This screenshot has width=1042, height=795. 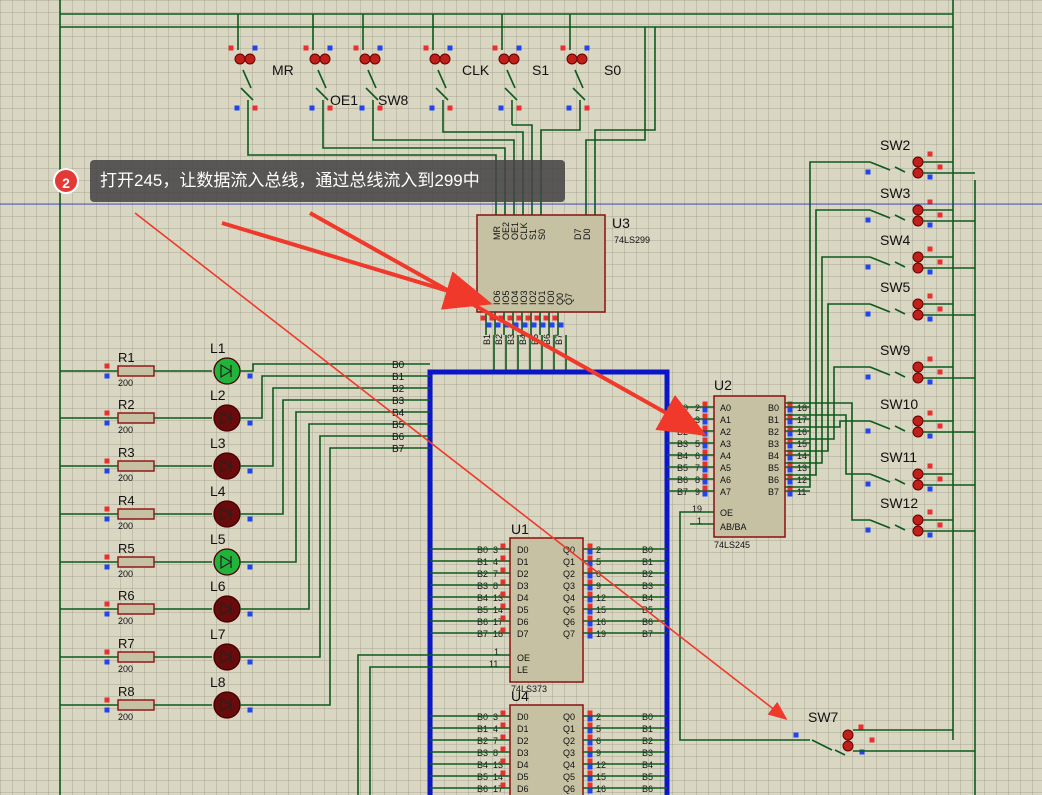 I want to click on u4-chip-pin-q3: Q3, so click(x=569, y=753).